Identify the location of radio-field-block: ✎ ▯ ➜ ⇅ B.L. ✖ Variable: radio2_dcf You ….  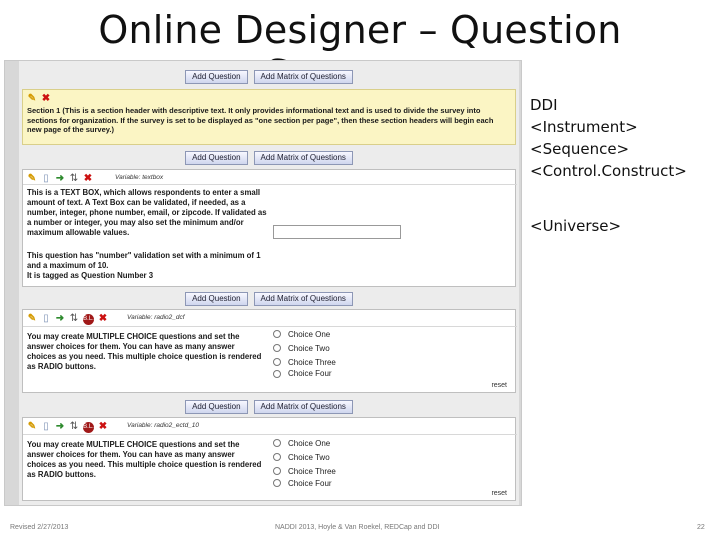
(269, 351).